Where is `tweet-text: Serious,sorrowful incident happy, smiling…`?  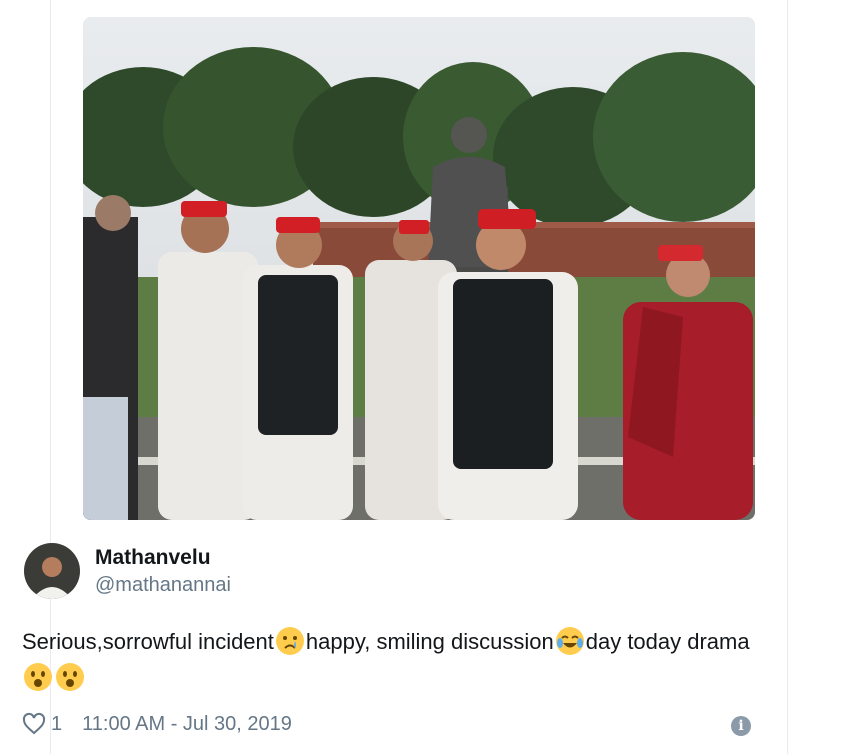
tweet-text: Serious,sorrowful incident happy, smiling… is located at coordinates (392, 660).